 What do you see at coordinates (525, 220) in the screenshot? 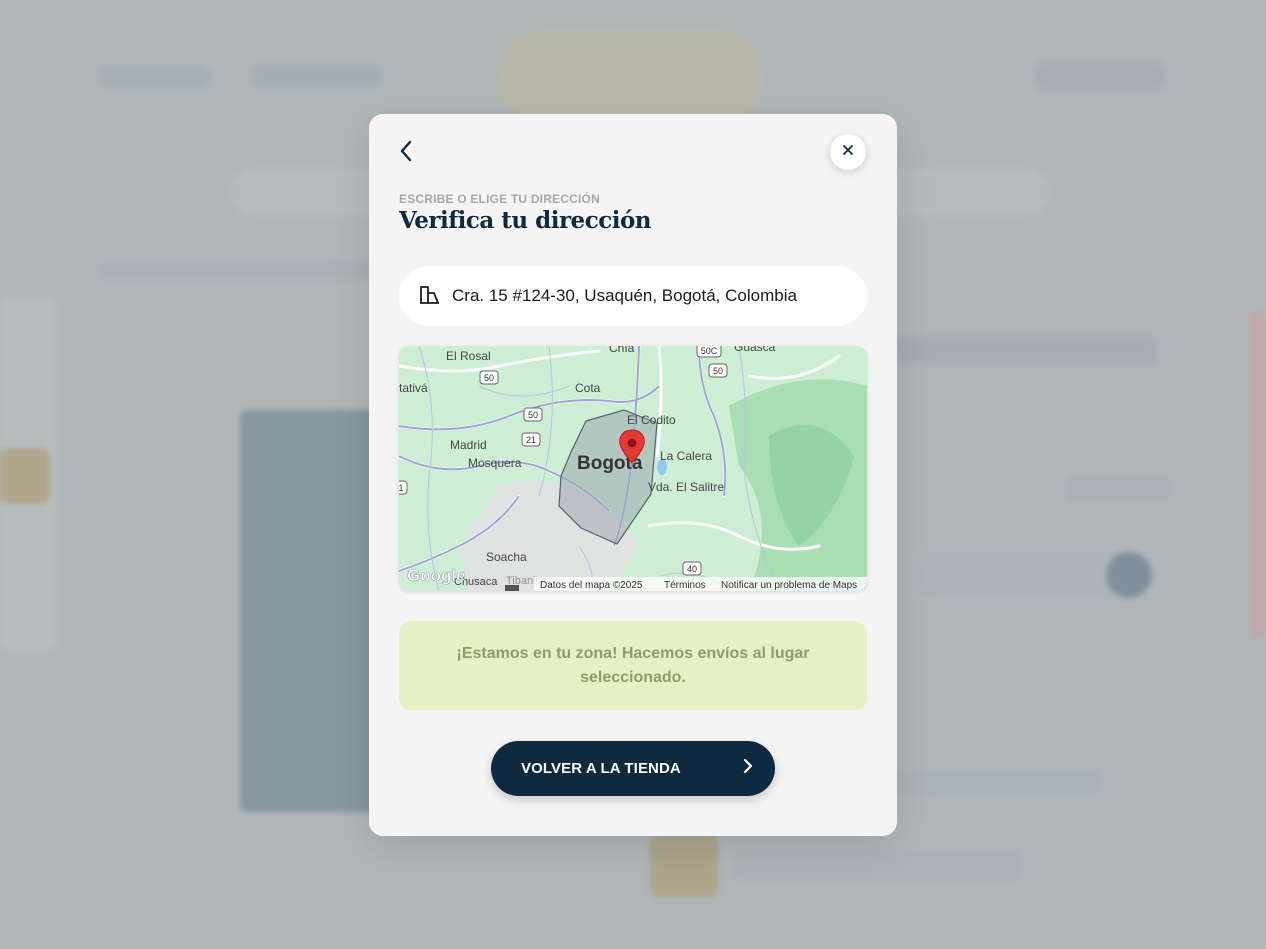
I see `modal-title: Verifica tu dirección` at bounding box center [525, 220].